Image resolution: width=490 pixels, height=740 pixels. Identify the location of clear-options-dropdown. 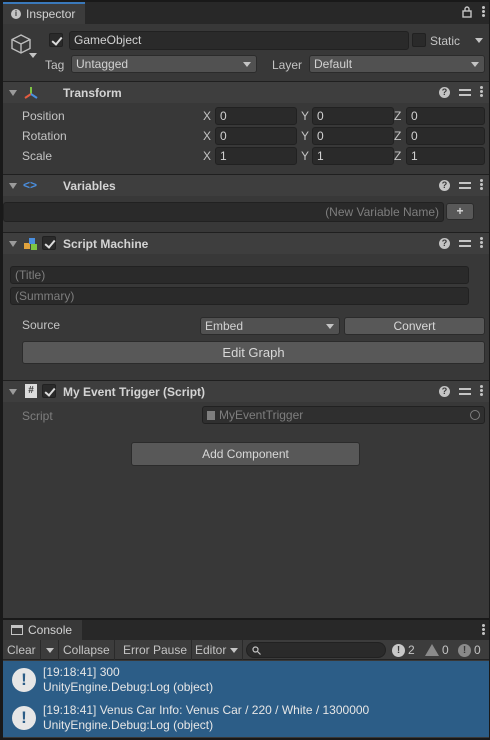
(50, 650).